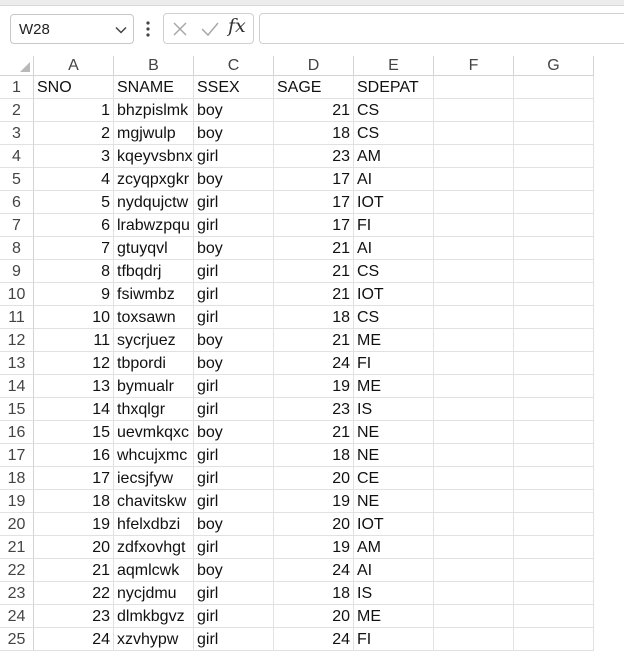 This screenshot has width=624, height=651. What do you see at coordinates (554, 547) in the screenshot?
I see `cell-g21` at bounding box center [554, 547].